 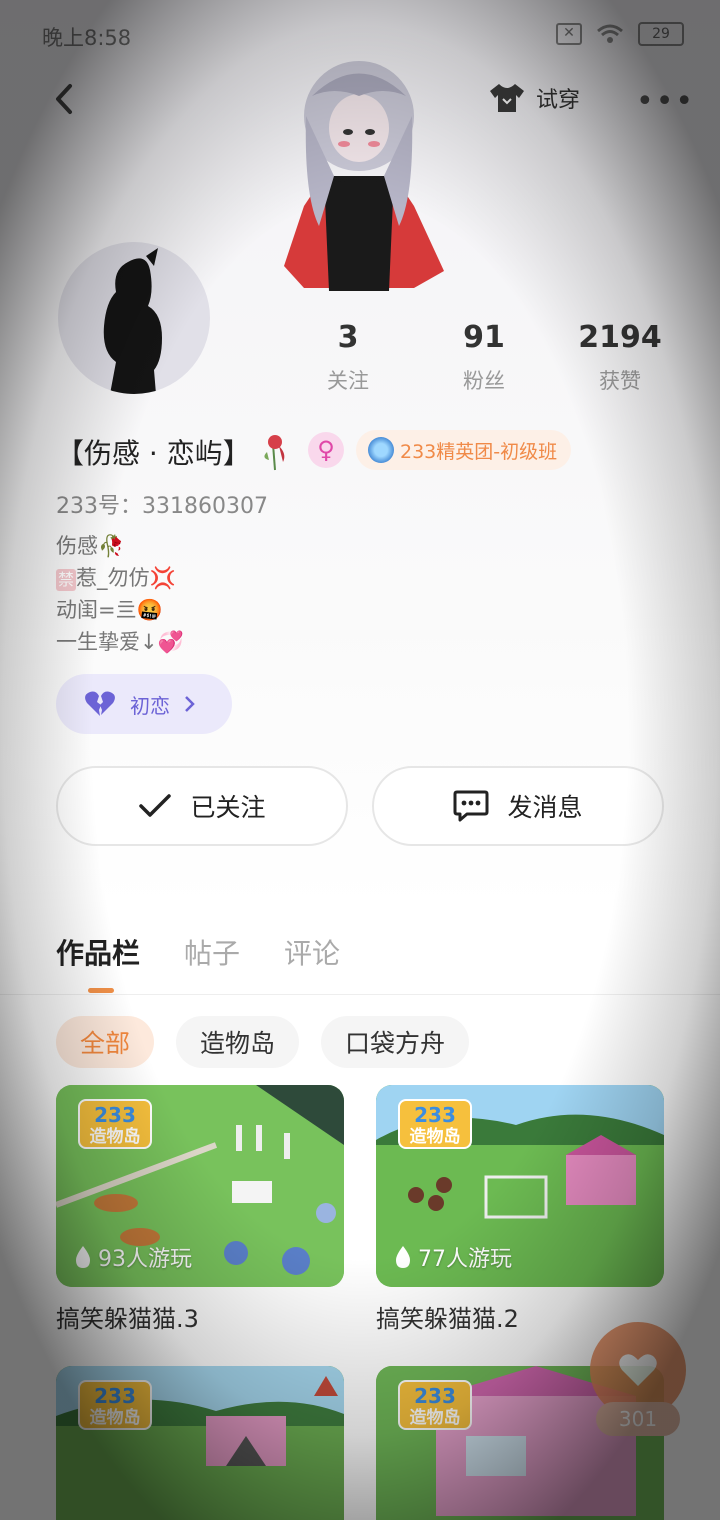 I want to click on stat-likes: 2194 获赞, so click(x=620, y=357).